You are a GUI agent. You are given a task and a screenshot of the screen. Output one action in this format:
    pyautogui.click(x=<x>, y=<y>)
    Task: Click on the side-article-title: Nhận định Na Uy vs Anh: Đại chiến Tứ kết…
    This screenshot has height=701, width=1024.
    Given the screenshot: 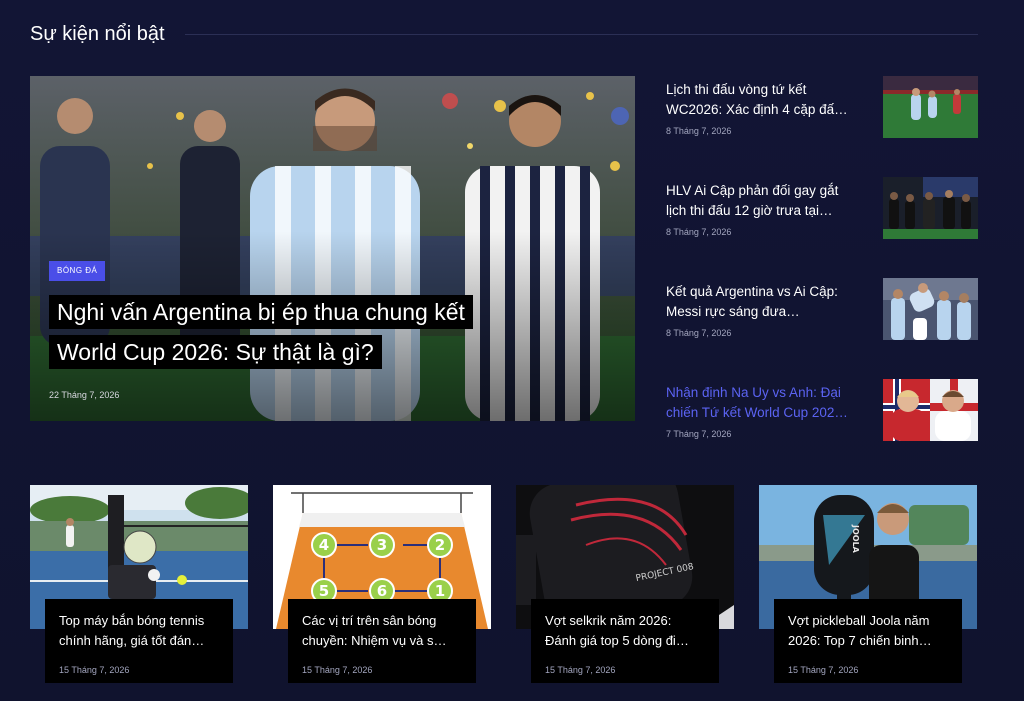 What is the action you would take?
    pyautogui.click(x=764, y=403)
    